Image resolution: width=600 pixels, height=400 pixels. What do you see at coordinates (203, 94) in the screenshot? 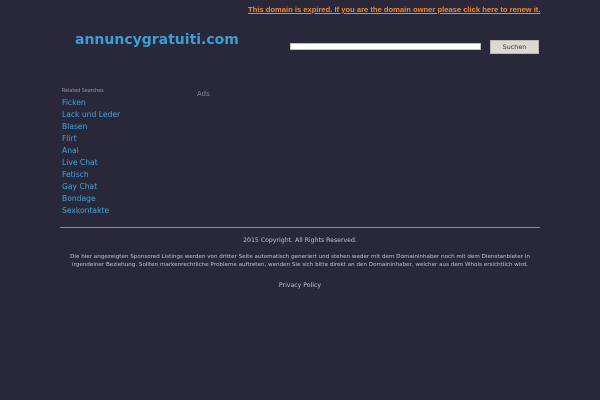
I see `ads-label: Ads` at bounding box center [203, 94].